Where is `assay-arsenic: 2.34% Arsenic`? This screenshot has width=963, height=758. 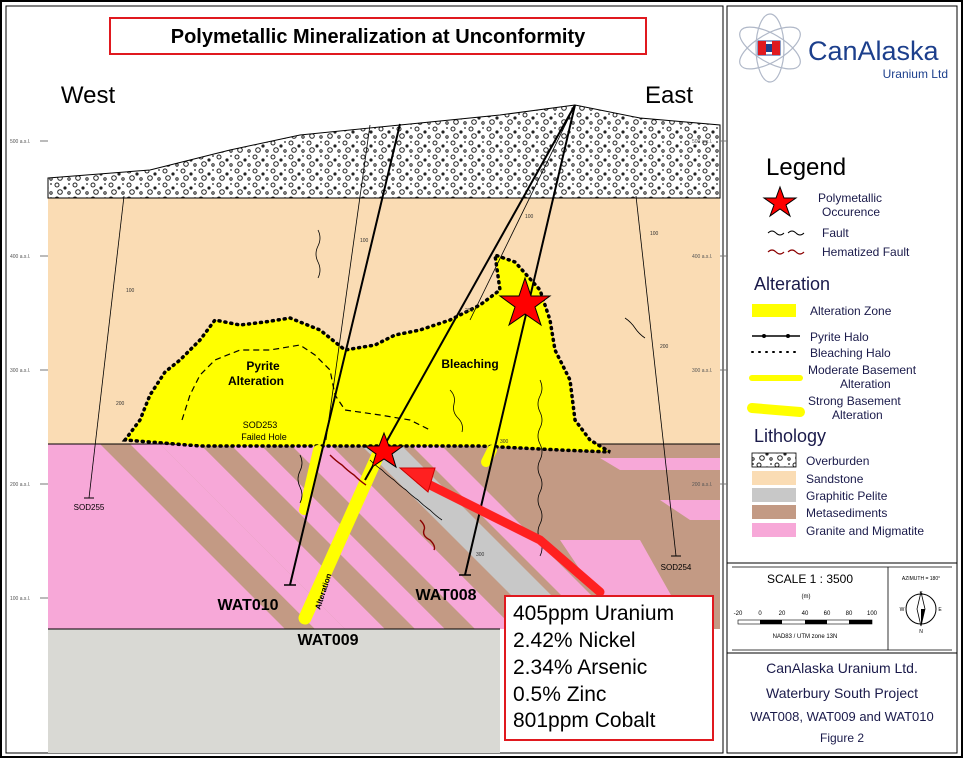 assay-arsenic: 2.34% Arsenic is located at coordinates (580, 667).